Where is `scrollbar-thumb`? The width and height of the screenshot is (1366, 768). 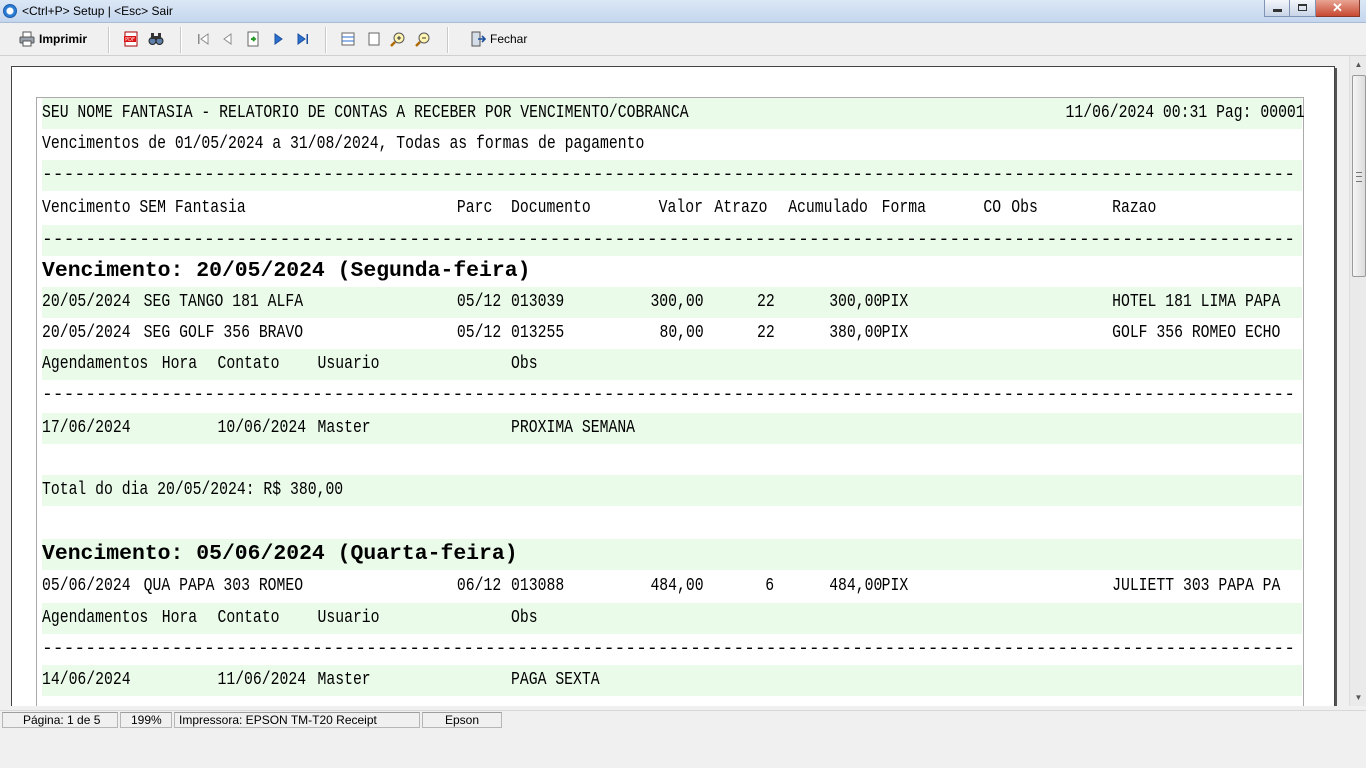
scrollbar-thumb is located at coordinates (1359, 176).